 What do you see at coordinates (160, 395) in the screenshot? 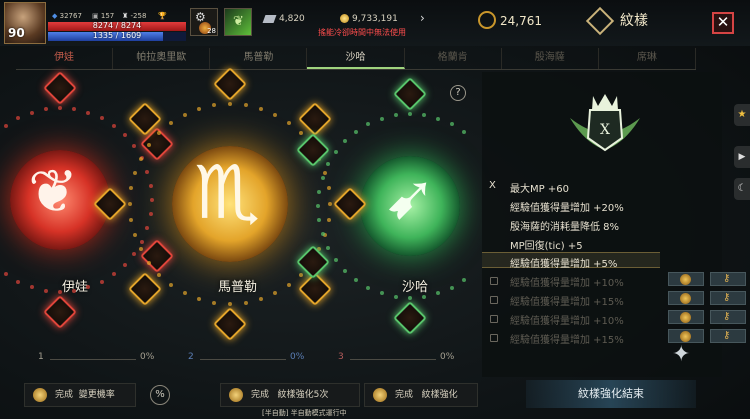
I see `percent-button: %` at bounding box center [160, 395].